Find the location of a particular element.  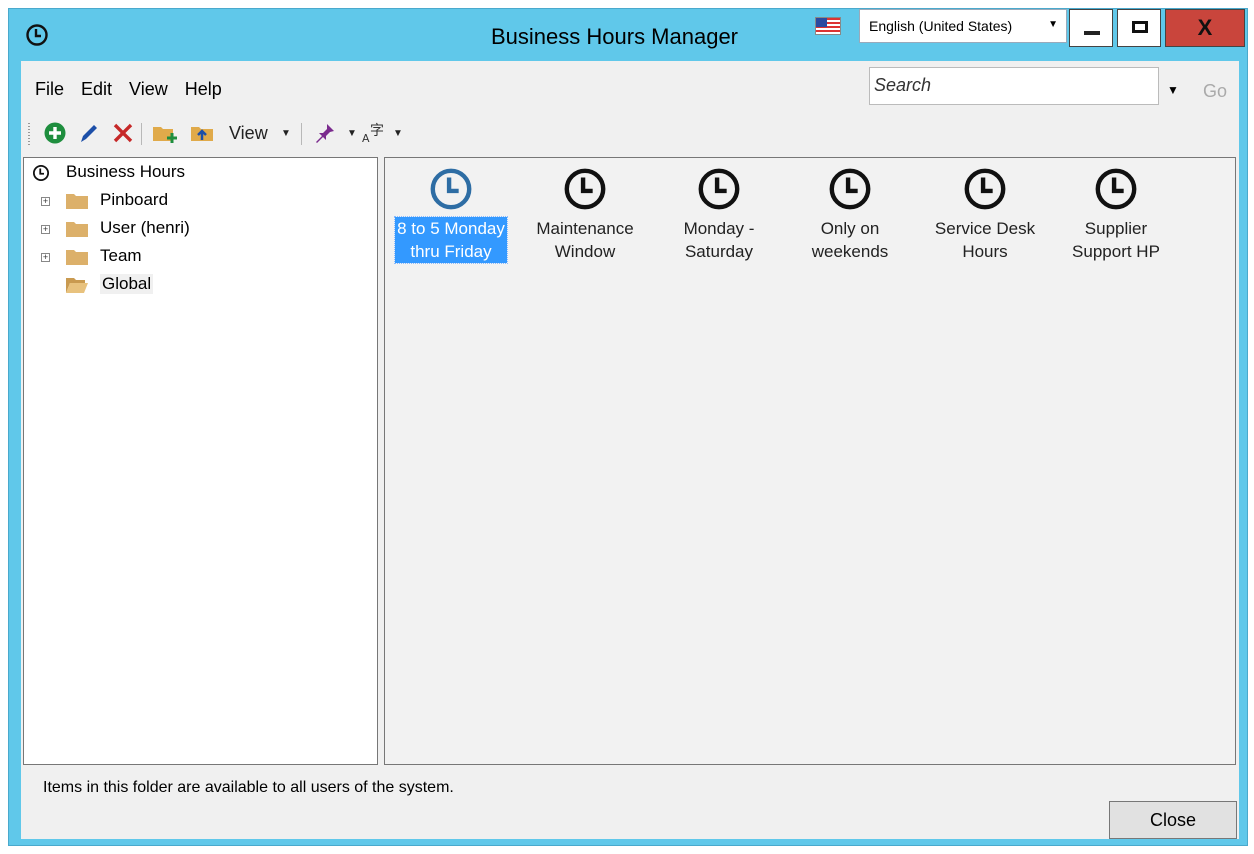

language-translate-icon: A字 is located at coordinates (374, 133).